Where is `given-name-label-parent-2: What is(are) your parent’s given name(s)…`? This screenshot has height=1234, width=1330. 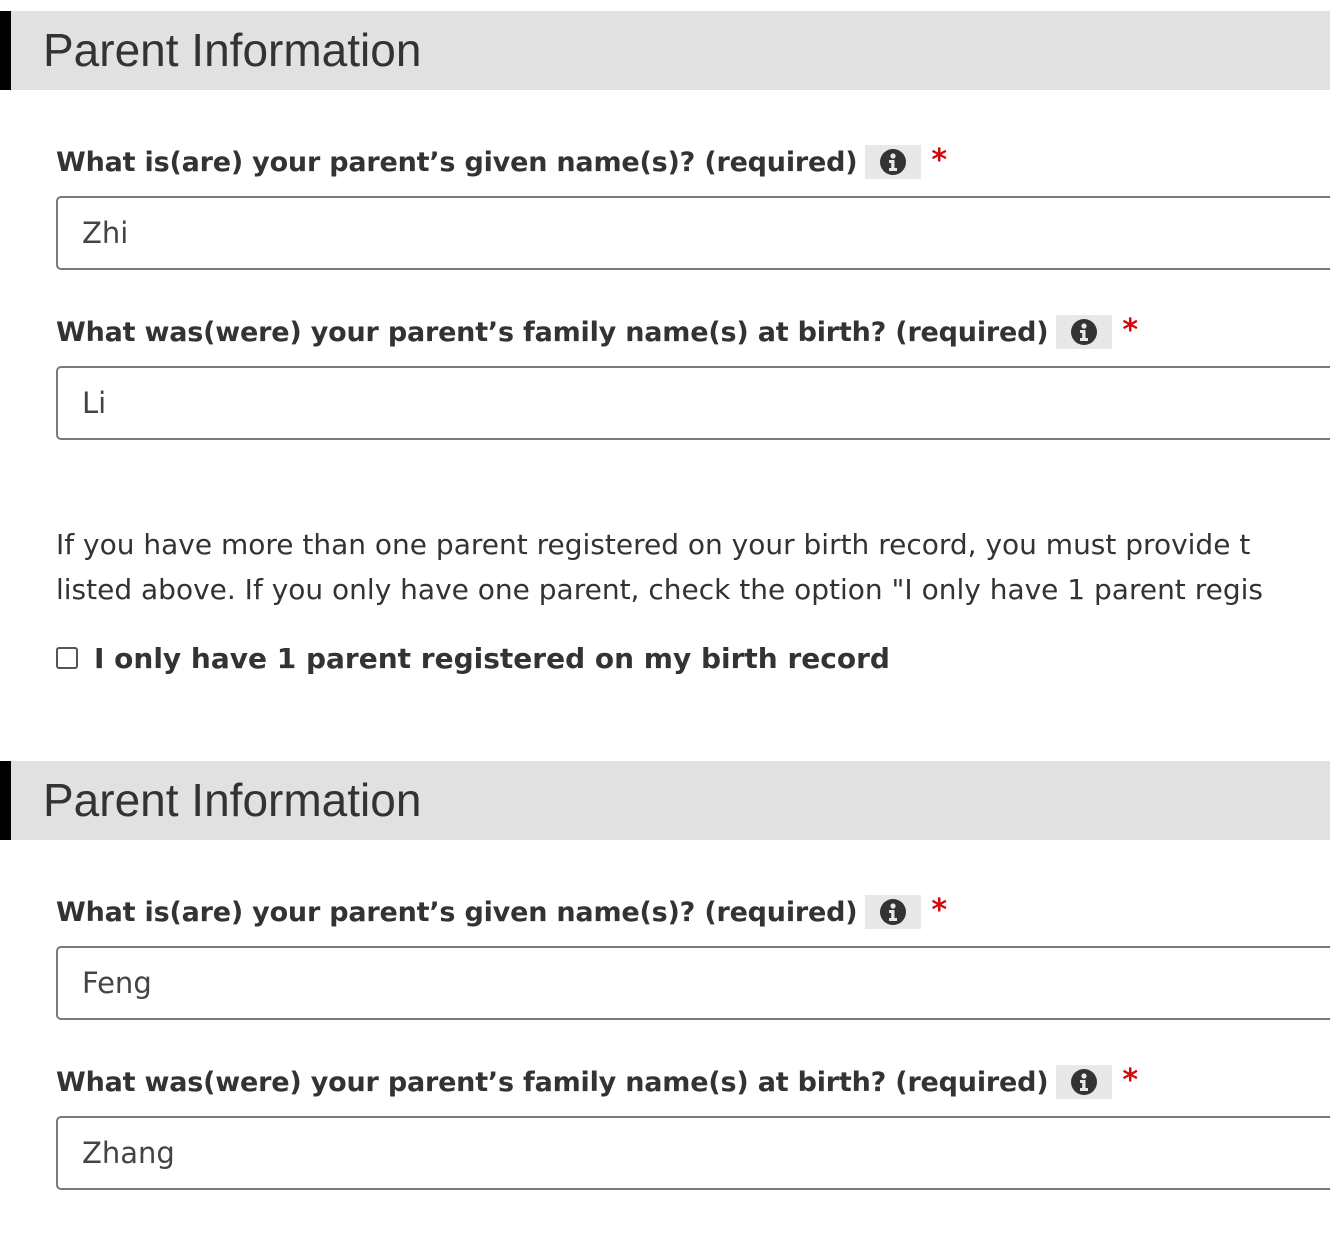 given-name-label-parent-2: What is(are) your parent’s given name(s)… is located at coordinates (501, 912).